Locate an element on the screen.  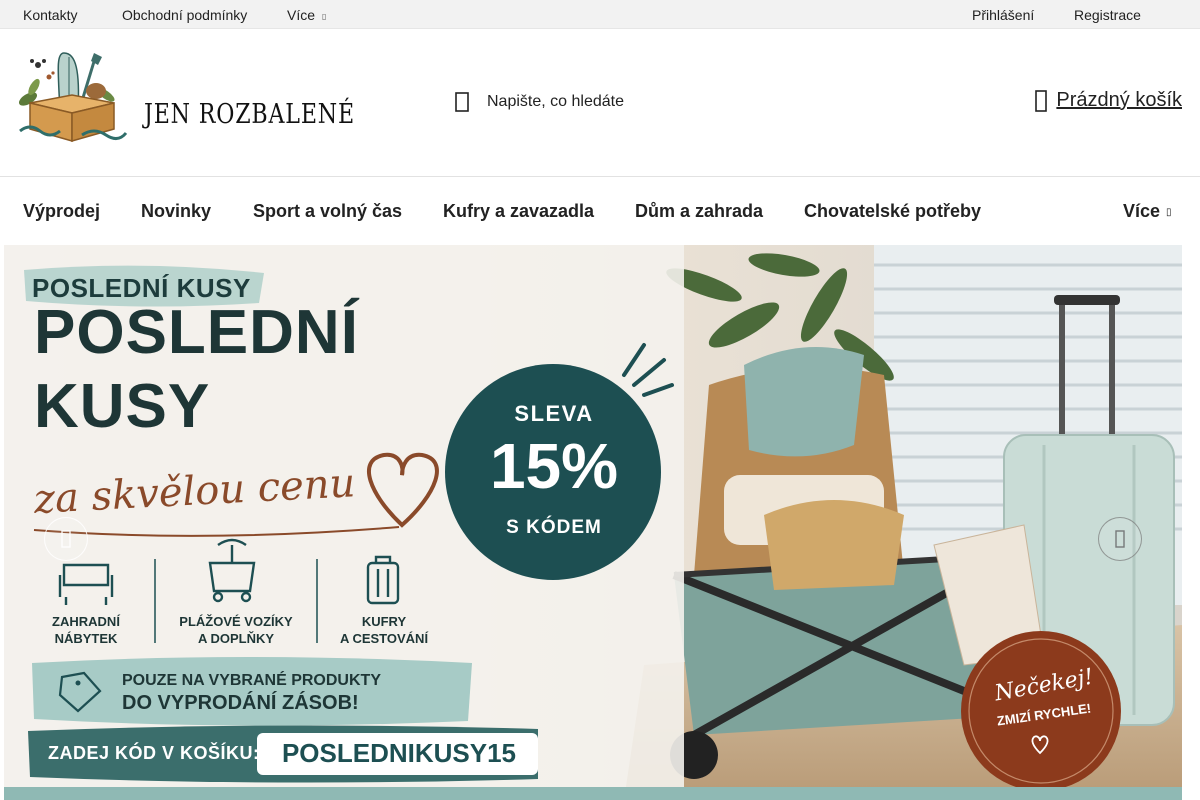
login-link: Přihlášení is located at coordinates (1003, 15).